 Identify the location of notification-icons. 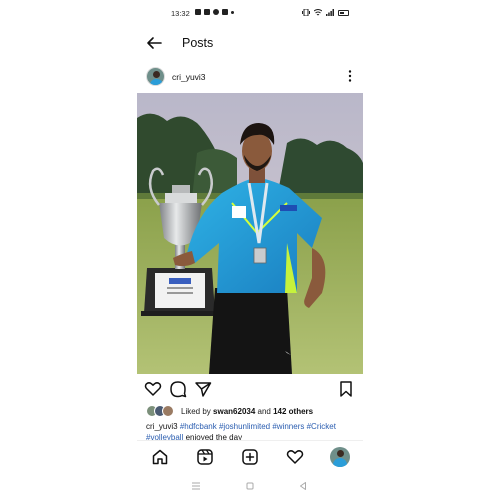
(214, 12).